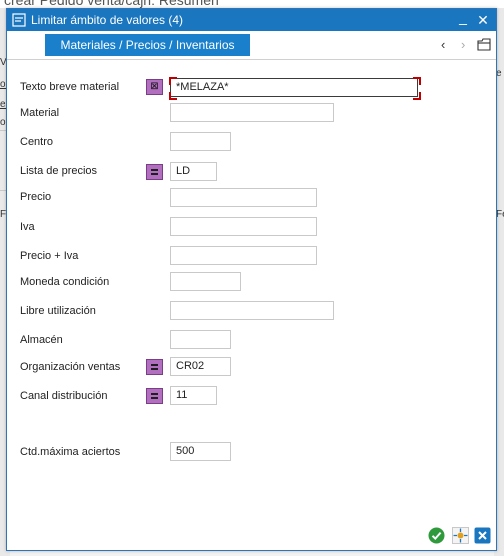  What do you see at coordinates (443, 44) in the screenshot?
I see `tab-prev-button: ‹` at bounding box center [443, 44].